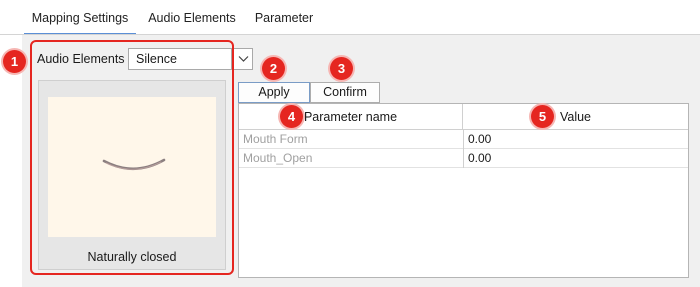  Describe the element at coordinates (275, 139) in the screenshot. I see `parameter-name-cell: Mouth Form` at that location.